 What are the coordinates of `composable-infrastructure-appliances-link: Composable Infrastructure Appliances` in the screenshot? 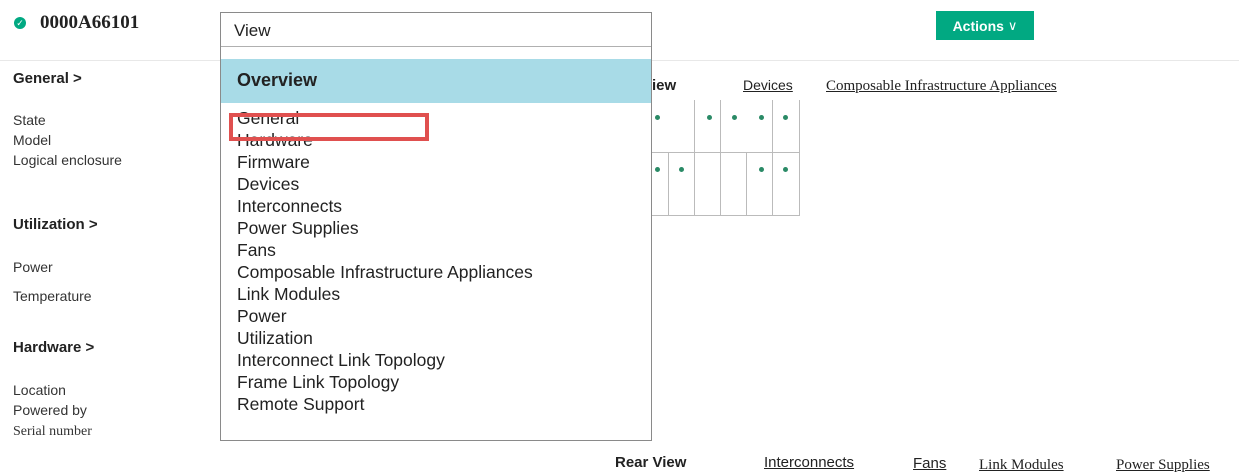 It's located at (941, 86).